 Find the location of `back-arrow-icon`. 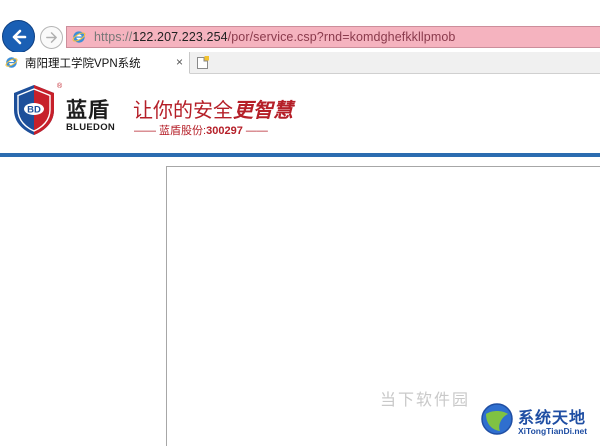

back-arrow-icon is located at coordinates (19, 36).